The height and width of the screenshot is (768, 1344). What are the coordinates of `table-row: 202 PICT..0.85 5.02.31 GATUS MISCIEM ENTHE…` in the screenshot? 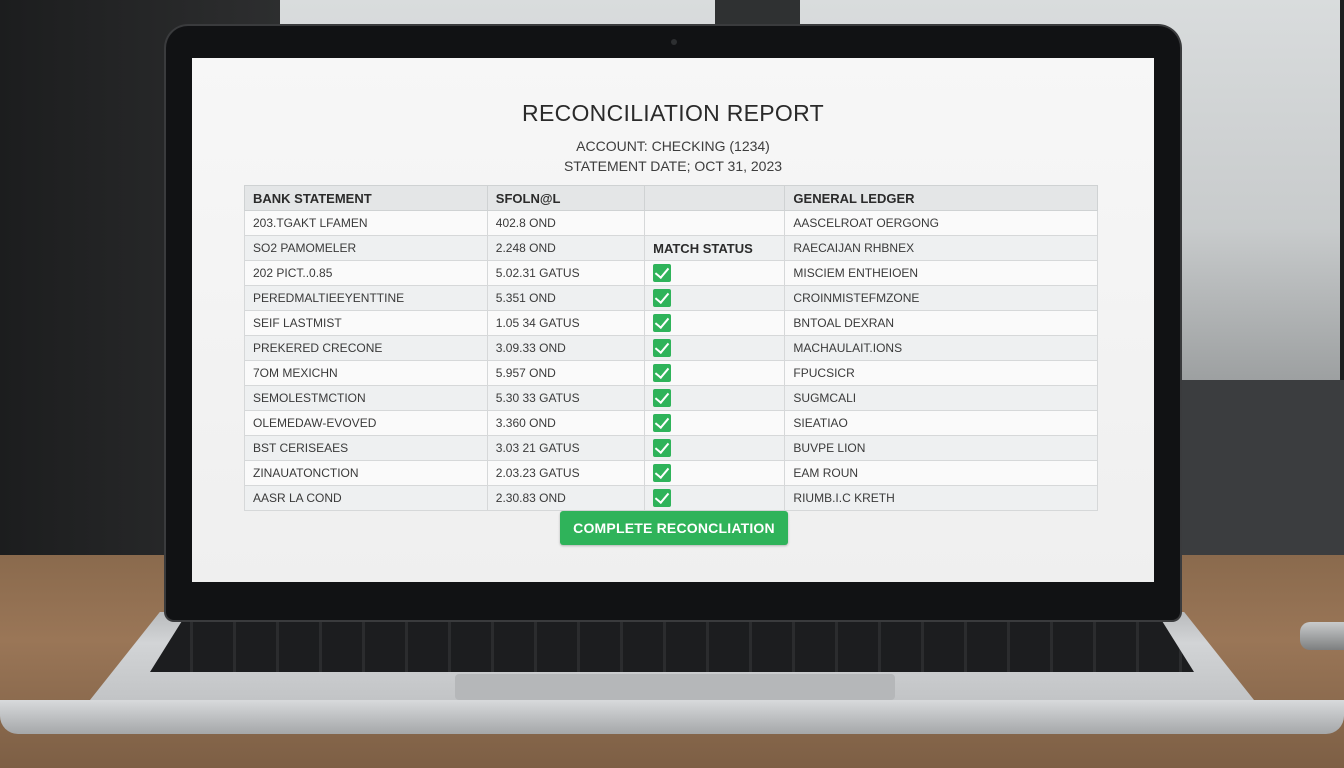 It's located at (671, 273).